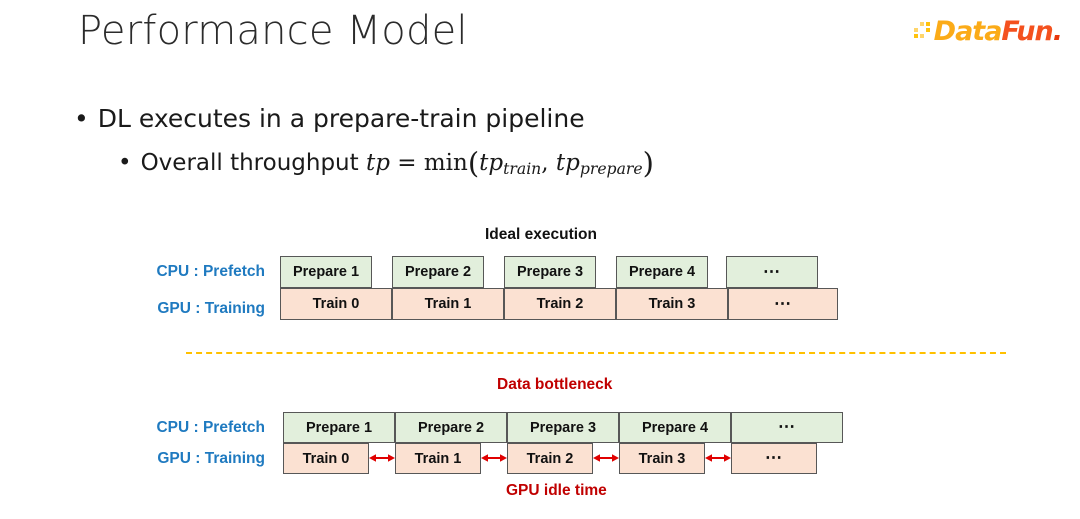  What do you see at coordinates (448, 304) in the screenshot?
I see `cell-train-1-ideal: Train 1` at bounding box center [448, 304].